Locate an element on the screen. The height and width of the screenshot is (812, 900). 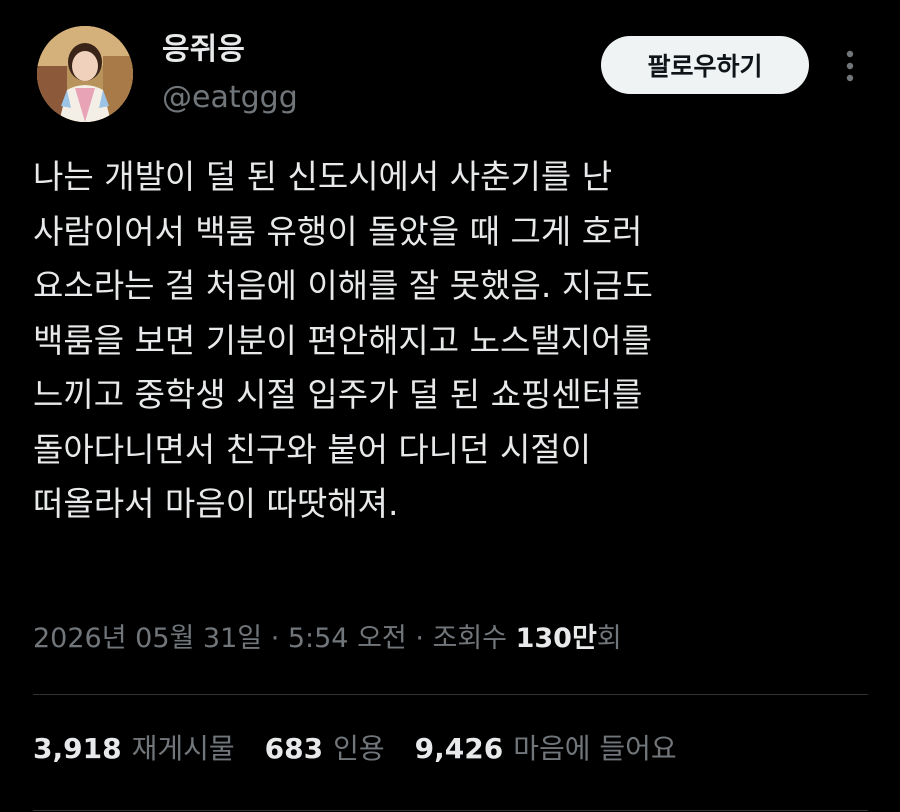
retweet-count: 3,918 is located at coordinates (77, 748).